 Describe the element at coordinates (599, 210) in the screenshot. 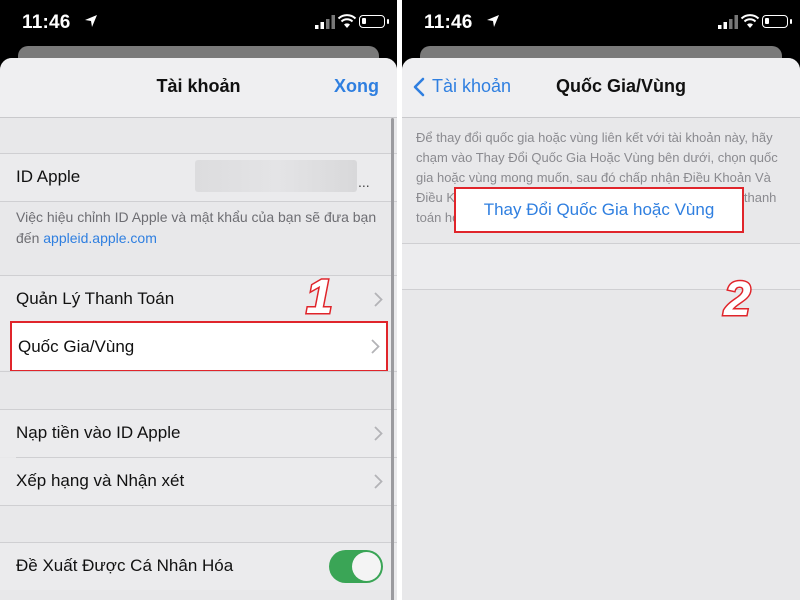

I see `change-country-region-button: Thay Đổi Quốc Gia hoặc Vùng` at that location.